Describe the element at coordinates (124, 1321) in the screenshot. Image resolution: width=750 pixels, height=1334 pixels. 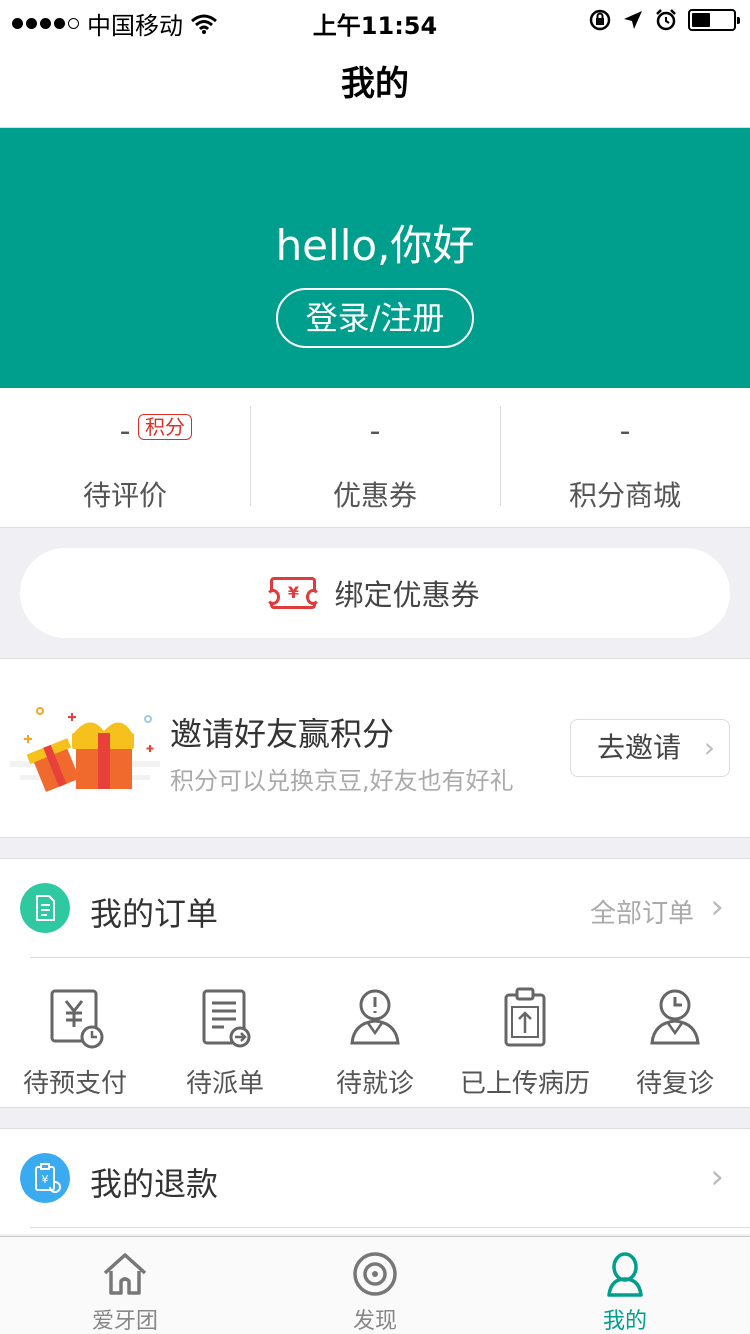
I see `tab-label: 爱牙团` at that location.